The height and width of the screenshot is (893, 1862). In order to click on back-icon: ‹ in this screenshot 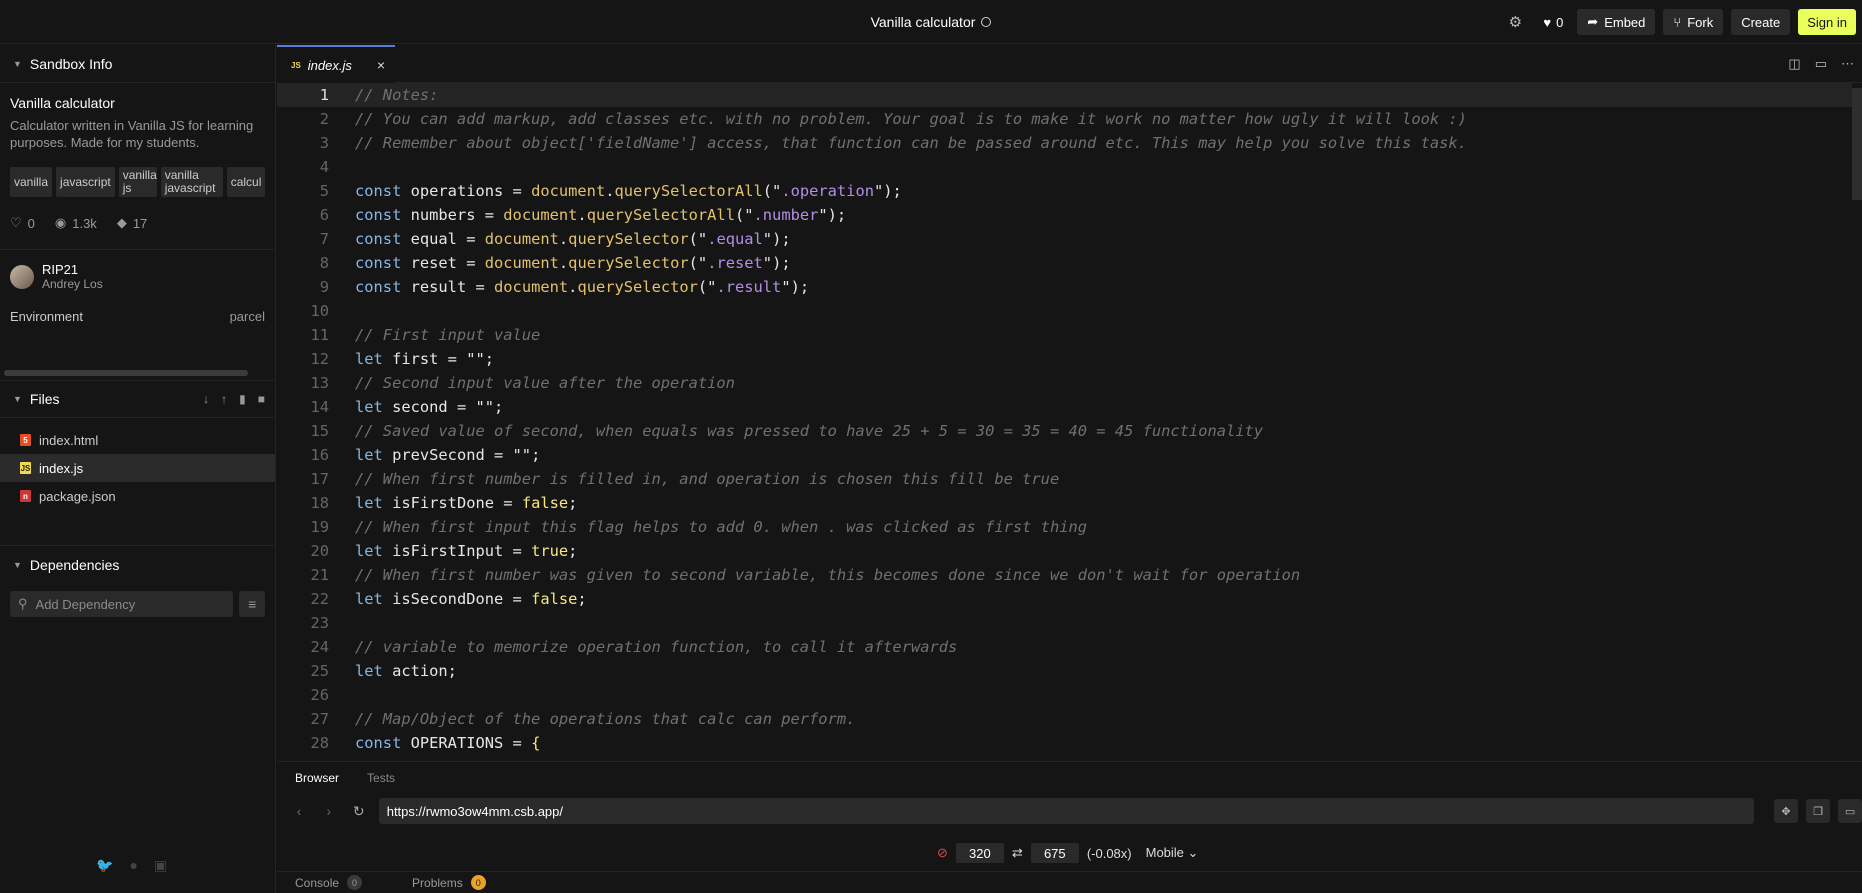, I will do `click(299, 811)`.